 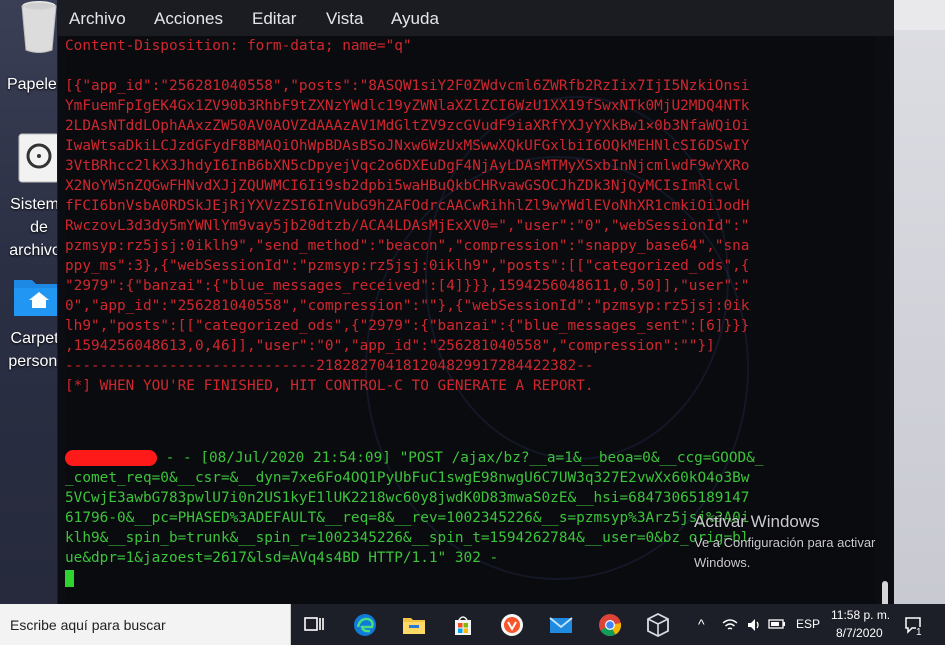 What do you see at coordinates (561, 625) in the screenshot?
I see `mail-icon` at bounding box center [561, 625].